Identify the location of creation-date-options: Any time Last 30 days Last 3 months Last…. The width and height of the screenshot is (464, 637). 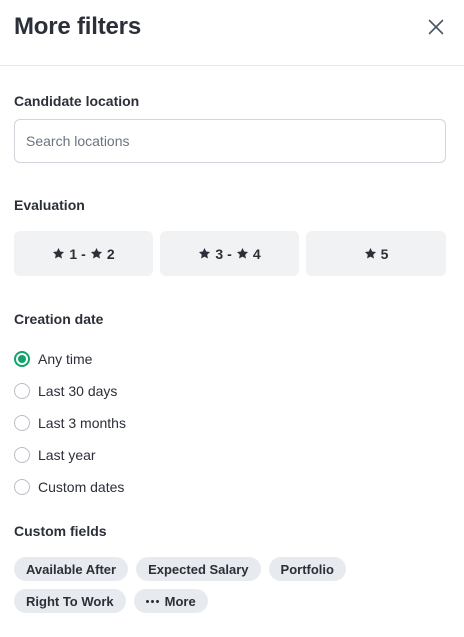
(70, 423).